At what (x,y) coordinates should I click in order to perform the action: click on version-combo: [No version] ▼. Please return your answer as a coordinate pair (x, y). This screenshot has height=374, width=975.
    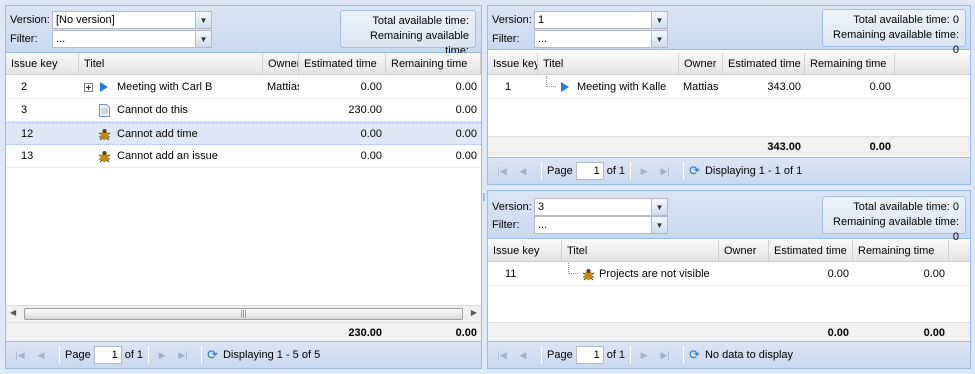
    Looking at the image, I should click on (132, 20).